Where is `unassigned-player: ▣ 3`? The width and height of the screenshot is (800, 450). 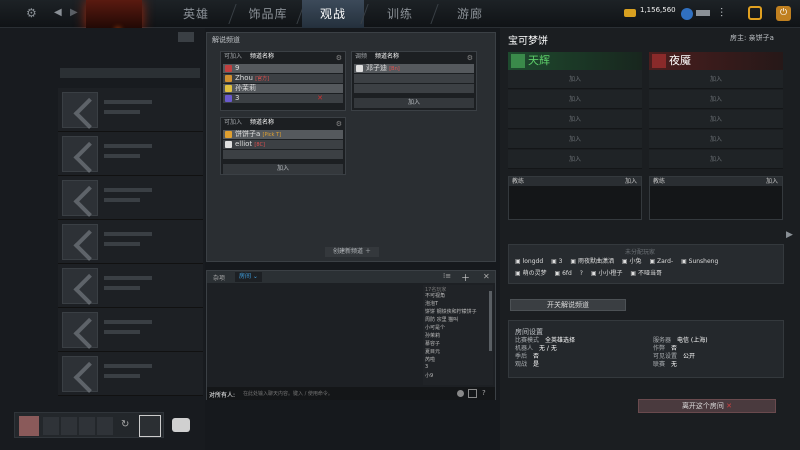 unassigned-player: ▣ 3 is located at coordinates (556, 261).